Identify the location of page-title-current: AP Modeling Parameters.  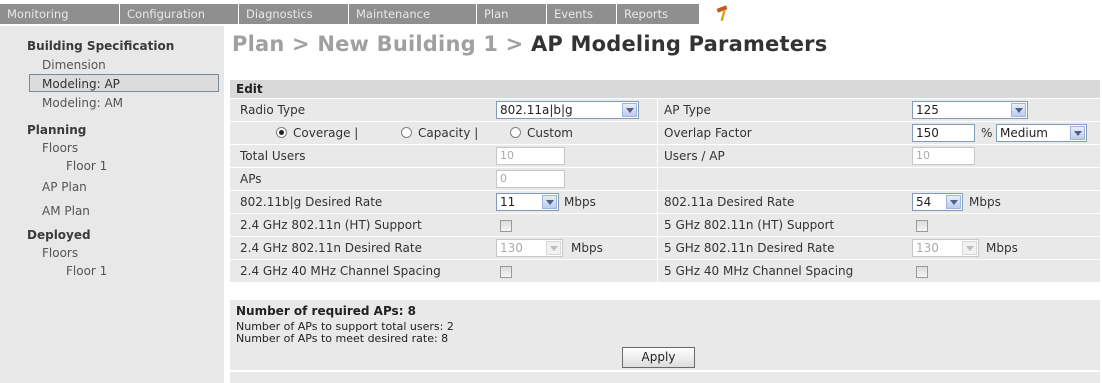
(679, 44).